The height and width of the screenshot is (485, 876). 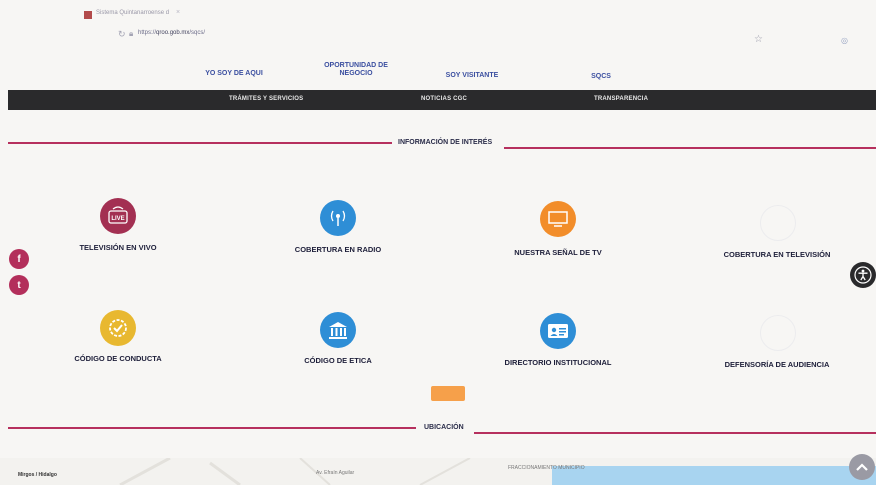 I want to click on map-place-label: Mirgos / Hidalgo, so click(x=37, y=475).